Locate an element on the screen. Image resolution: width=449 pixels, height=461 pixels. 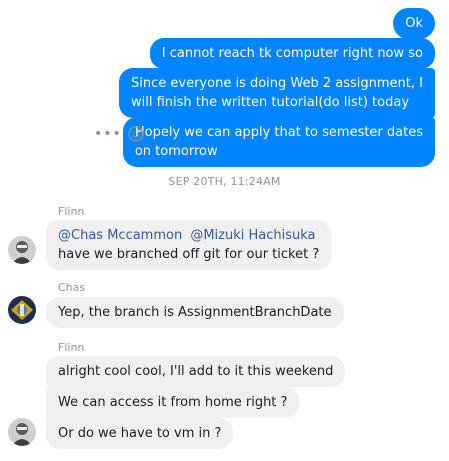
message-text: Yep, the branch is AssignmentBranchDate is located at coordinates (195, 312).